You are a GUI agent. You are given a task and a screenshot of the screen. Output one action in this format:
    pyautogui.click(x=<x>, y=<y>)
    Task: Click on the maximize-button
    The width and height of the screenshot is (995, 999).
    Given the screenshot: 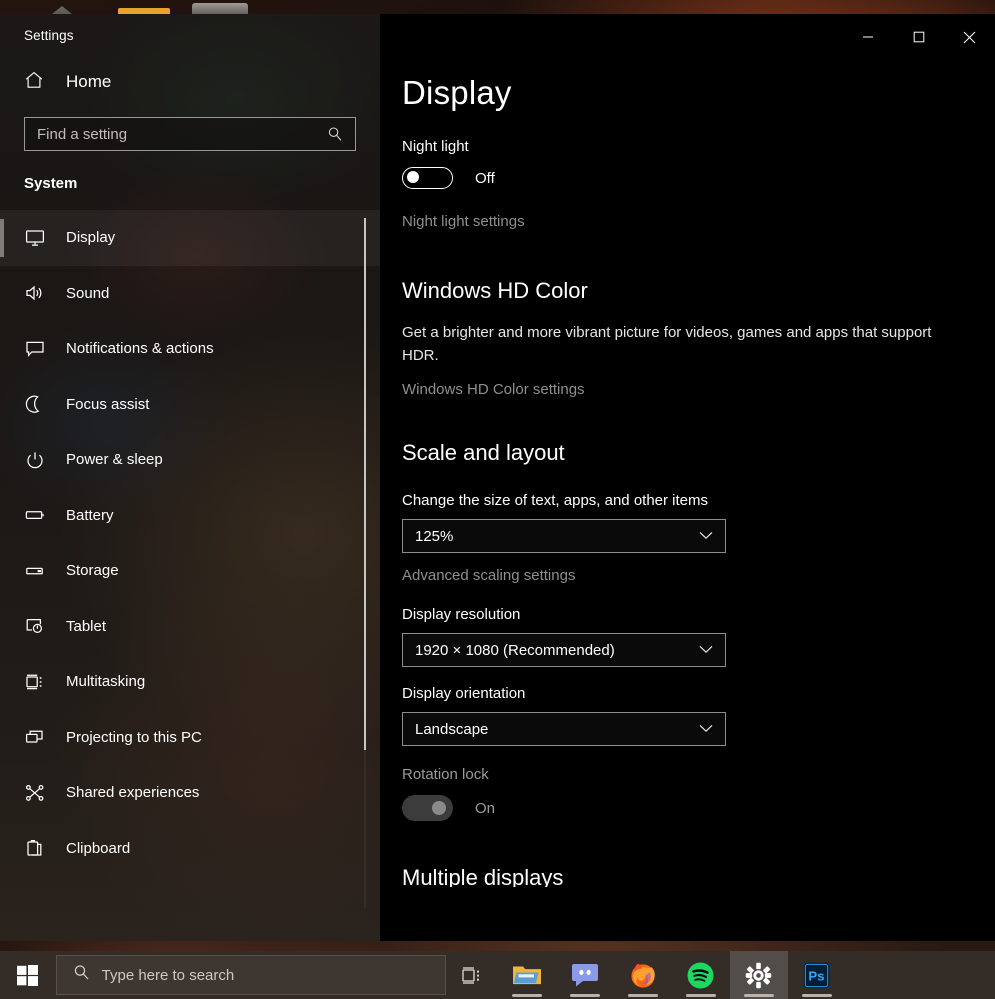 What is the action you would take?
    pyautogui.click(x=918, y=37)
    